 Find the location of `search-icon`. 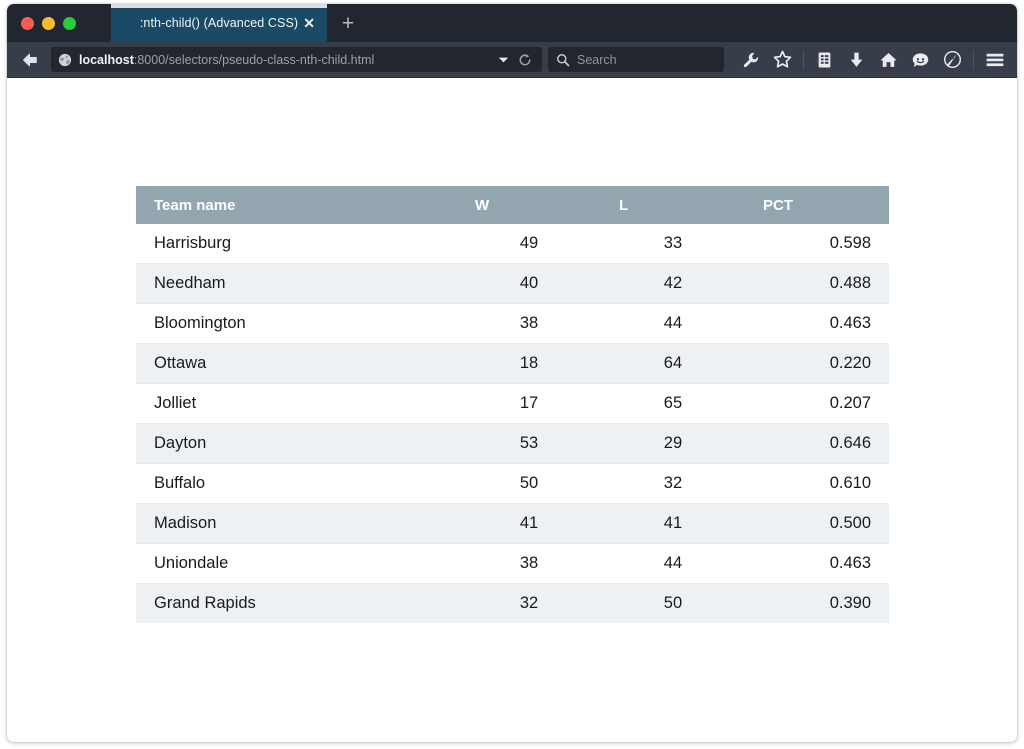

search-icon is located at coordinates (563, 59).